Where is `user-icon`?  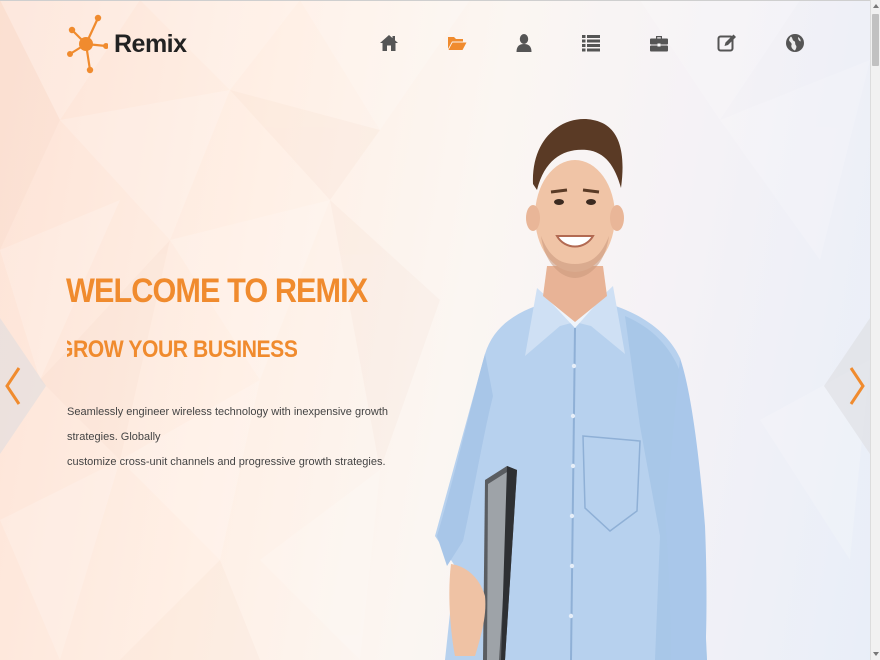
user-icon is located at coordinates (524, 43).